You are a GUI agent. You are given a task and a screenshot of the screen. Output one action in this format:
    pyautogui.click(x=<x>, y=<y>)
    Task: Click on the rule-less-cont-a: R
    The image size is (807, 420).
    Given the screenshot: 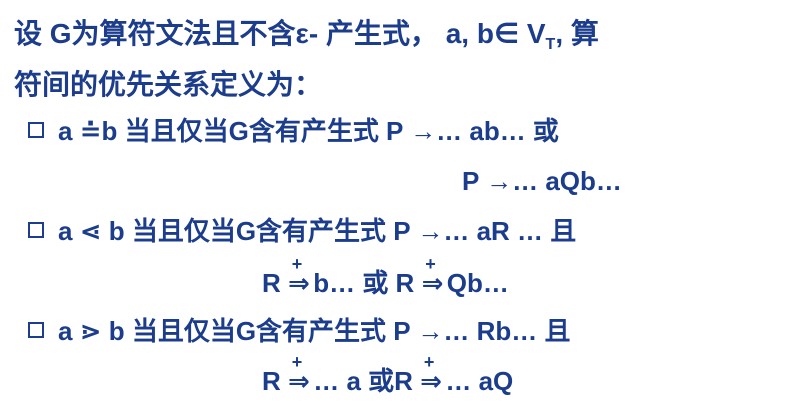 What is the action you would take?
    pyautogui.click(x=275, y=283)
    